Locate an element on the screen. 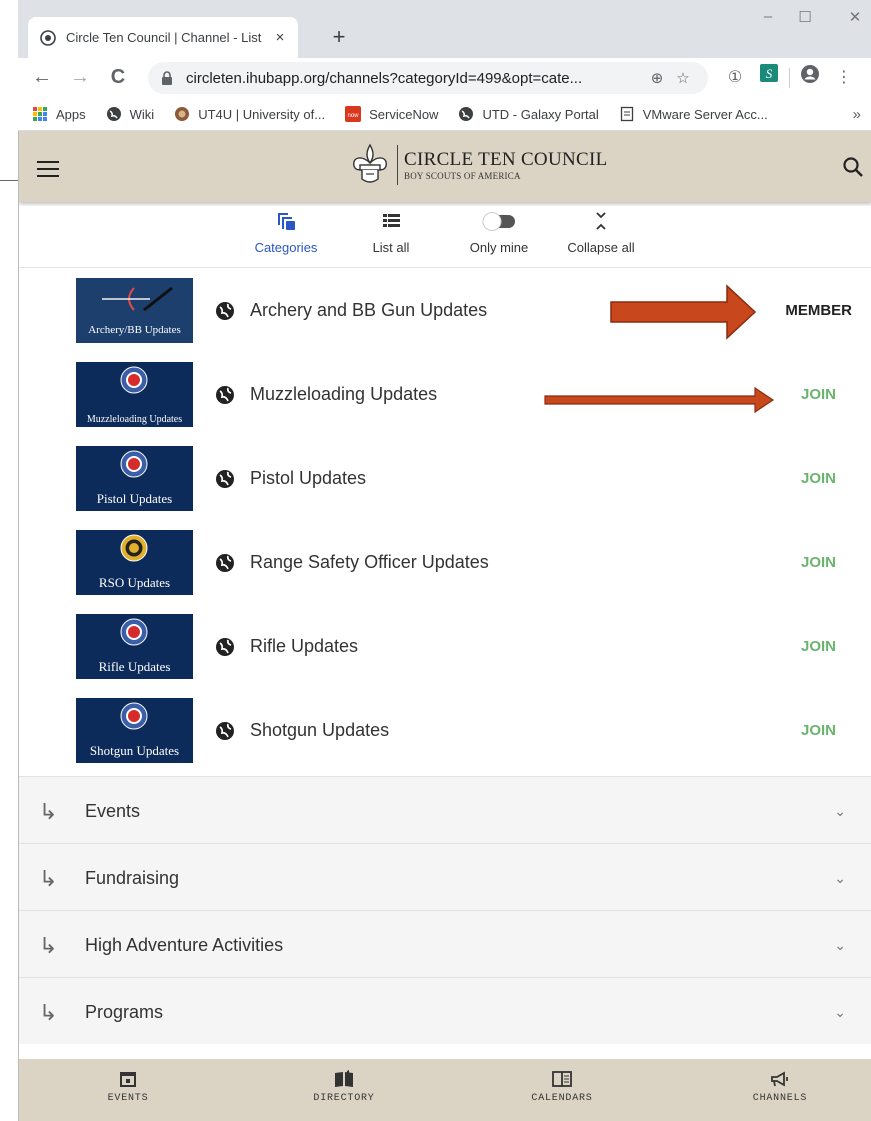 The height and width of the screenshot is (1121, 871). nra-gold-emblem-icon is located at coordinates (134, 548).